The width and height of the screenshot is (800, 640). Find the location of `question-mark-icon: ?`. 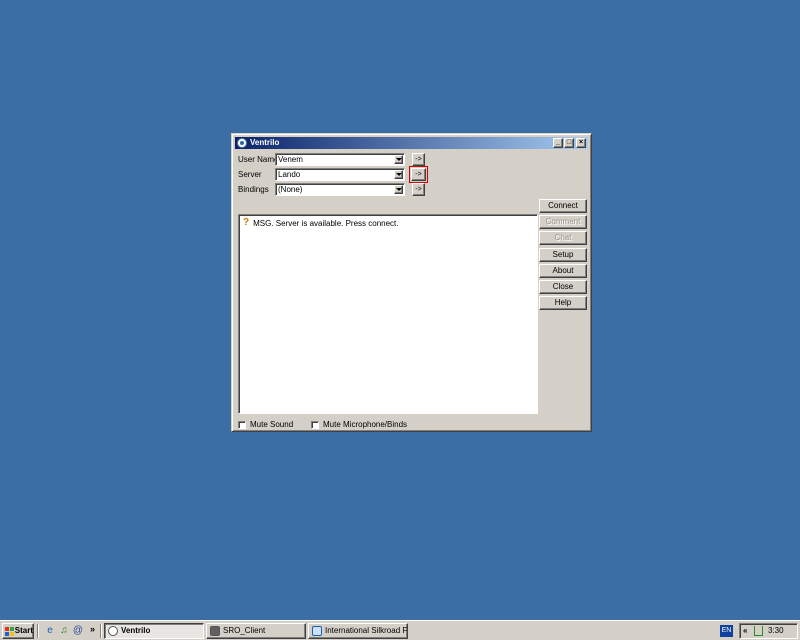

question-mark-icon: ? is located at coordinates (246, 222).